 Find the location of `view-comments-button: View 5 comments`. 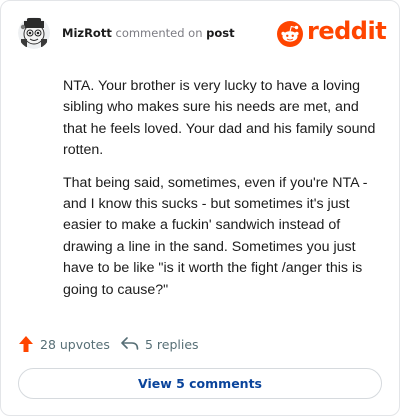

view-comments-button: View 5 comments is located at coordinates (200, 383).